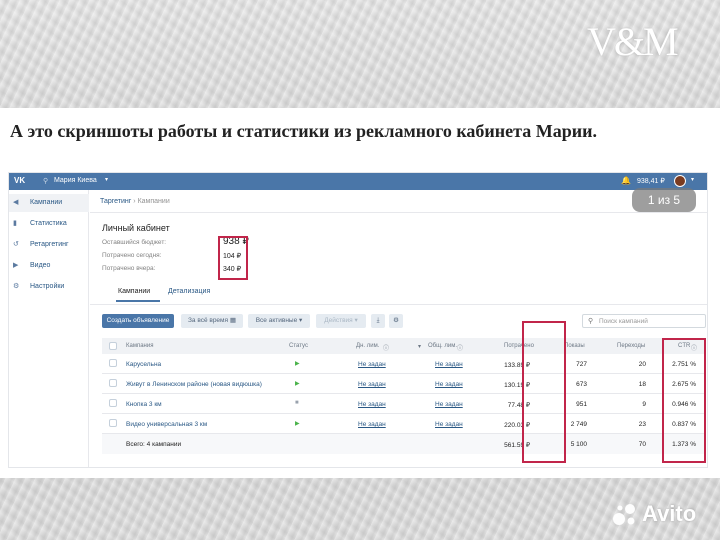 This screenshot has width=720, height=540. What do you see at coordinates (153, 201) in the screenshot?
I see `breadcrumb-current: Кампании` at bounding box center [153, 201].